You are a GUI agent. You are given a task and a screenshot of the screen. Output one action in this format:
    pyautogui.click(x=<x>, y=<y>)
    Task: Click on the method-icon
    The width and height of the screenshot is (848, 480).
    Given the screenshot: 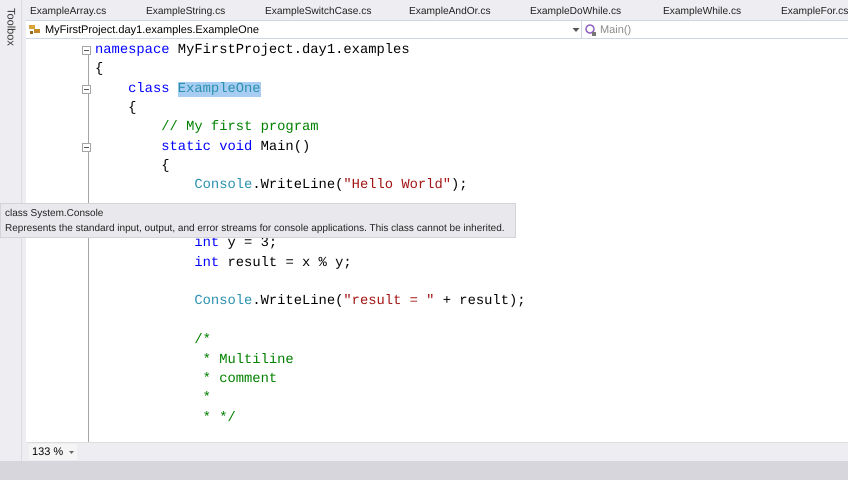 What is the action you would take?
    pyautogui.click(x=591, y=30)
    